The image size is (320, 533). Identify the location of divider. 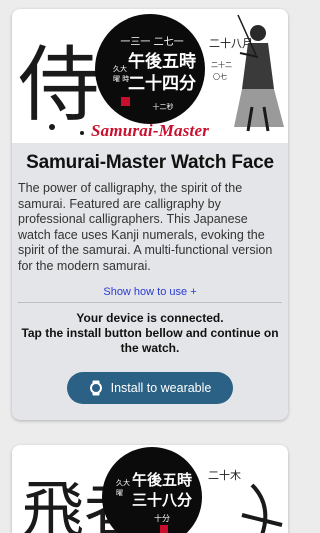
(150, 302).